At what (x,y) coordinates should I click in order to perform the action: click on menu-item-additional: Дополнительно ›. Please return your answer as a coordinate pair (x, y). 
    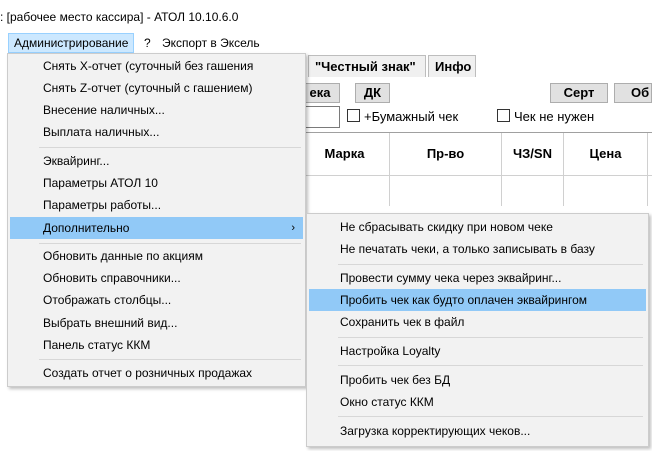
    Looking at the image, I should click on (156, 228).